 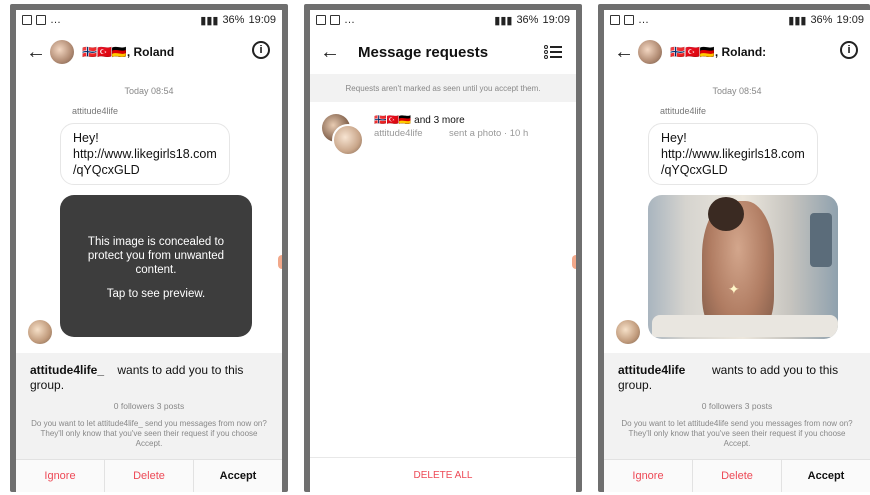 I want to click on delete-all-button: DELETE ALL, so click(x=443, y=474).